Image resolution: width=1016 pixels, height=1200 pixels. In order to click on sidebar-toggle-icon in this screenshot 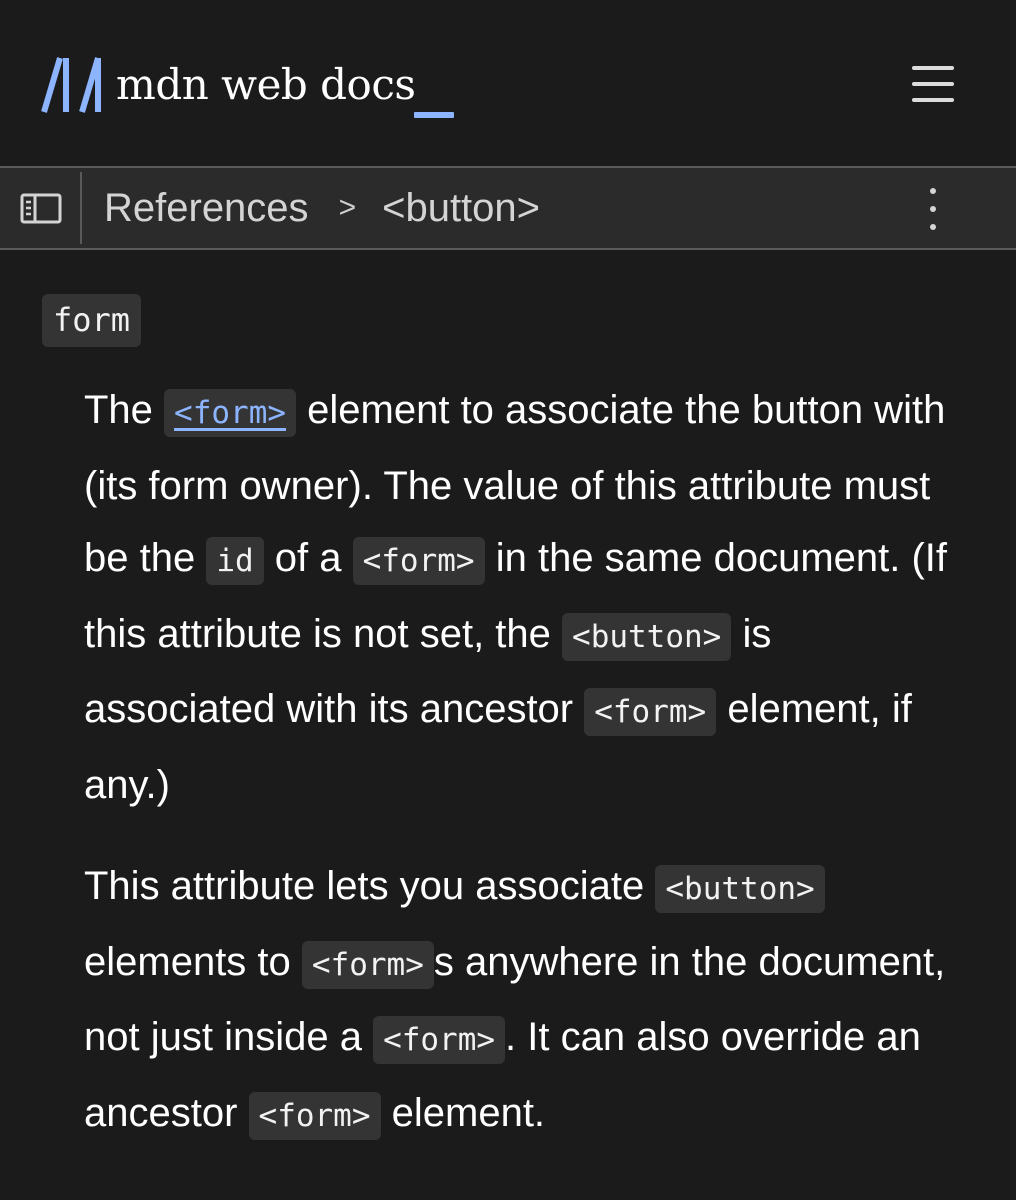, I will do `click(41, 208)`.